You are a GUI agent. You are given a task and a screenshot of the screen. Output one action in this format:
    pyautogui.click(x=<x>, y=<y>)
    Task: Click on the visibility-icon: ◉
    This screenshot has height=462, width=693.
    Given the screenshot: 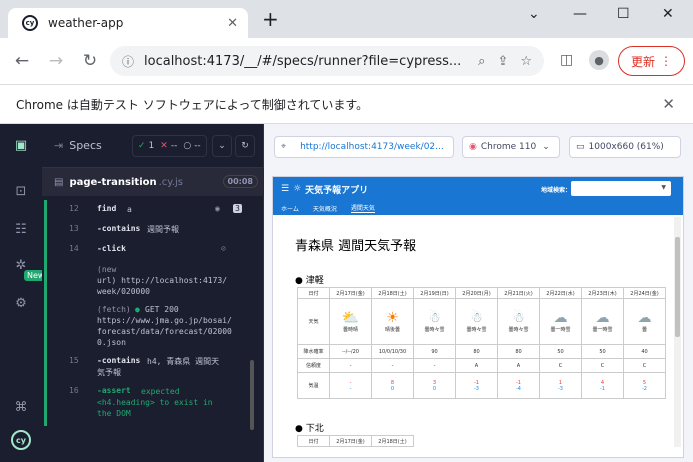 What is the action you would take?
    pyautogui.click(x=217, y=208)
    